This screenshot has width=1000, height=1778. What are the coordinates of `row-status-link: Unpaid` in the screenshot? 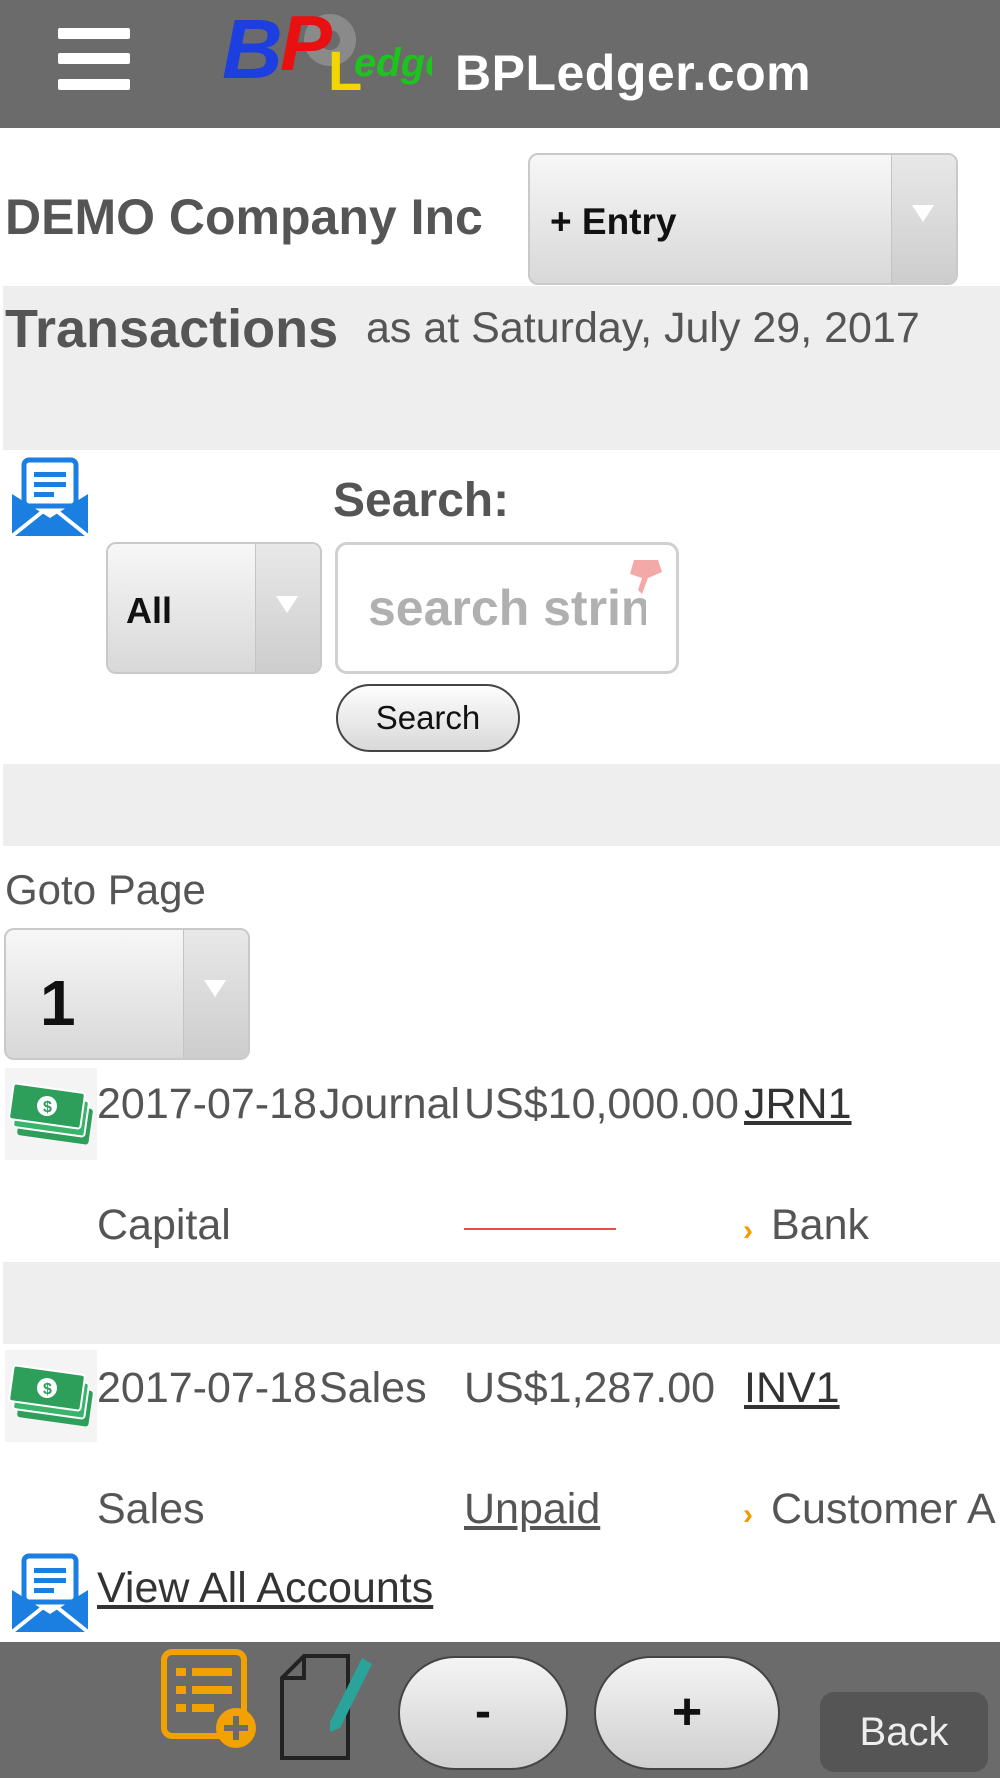 It's located at (532, 1509).